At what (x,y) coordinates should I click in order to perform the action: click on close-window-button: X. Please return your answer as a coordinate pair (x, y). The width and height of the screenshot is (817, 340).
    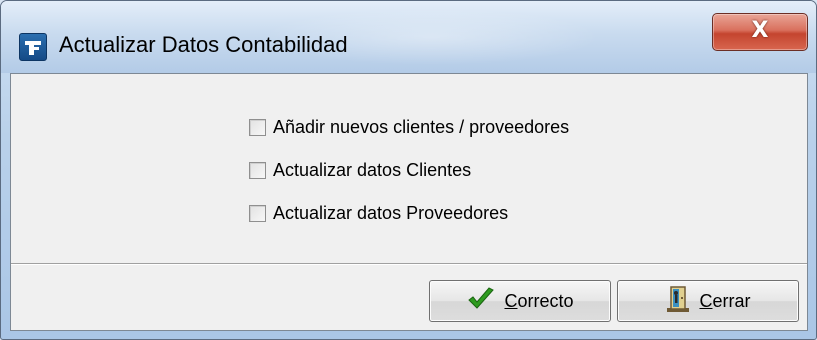
    Looking at the image, I should click on (760, 32).